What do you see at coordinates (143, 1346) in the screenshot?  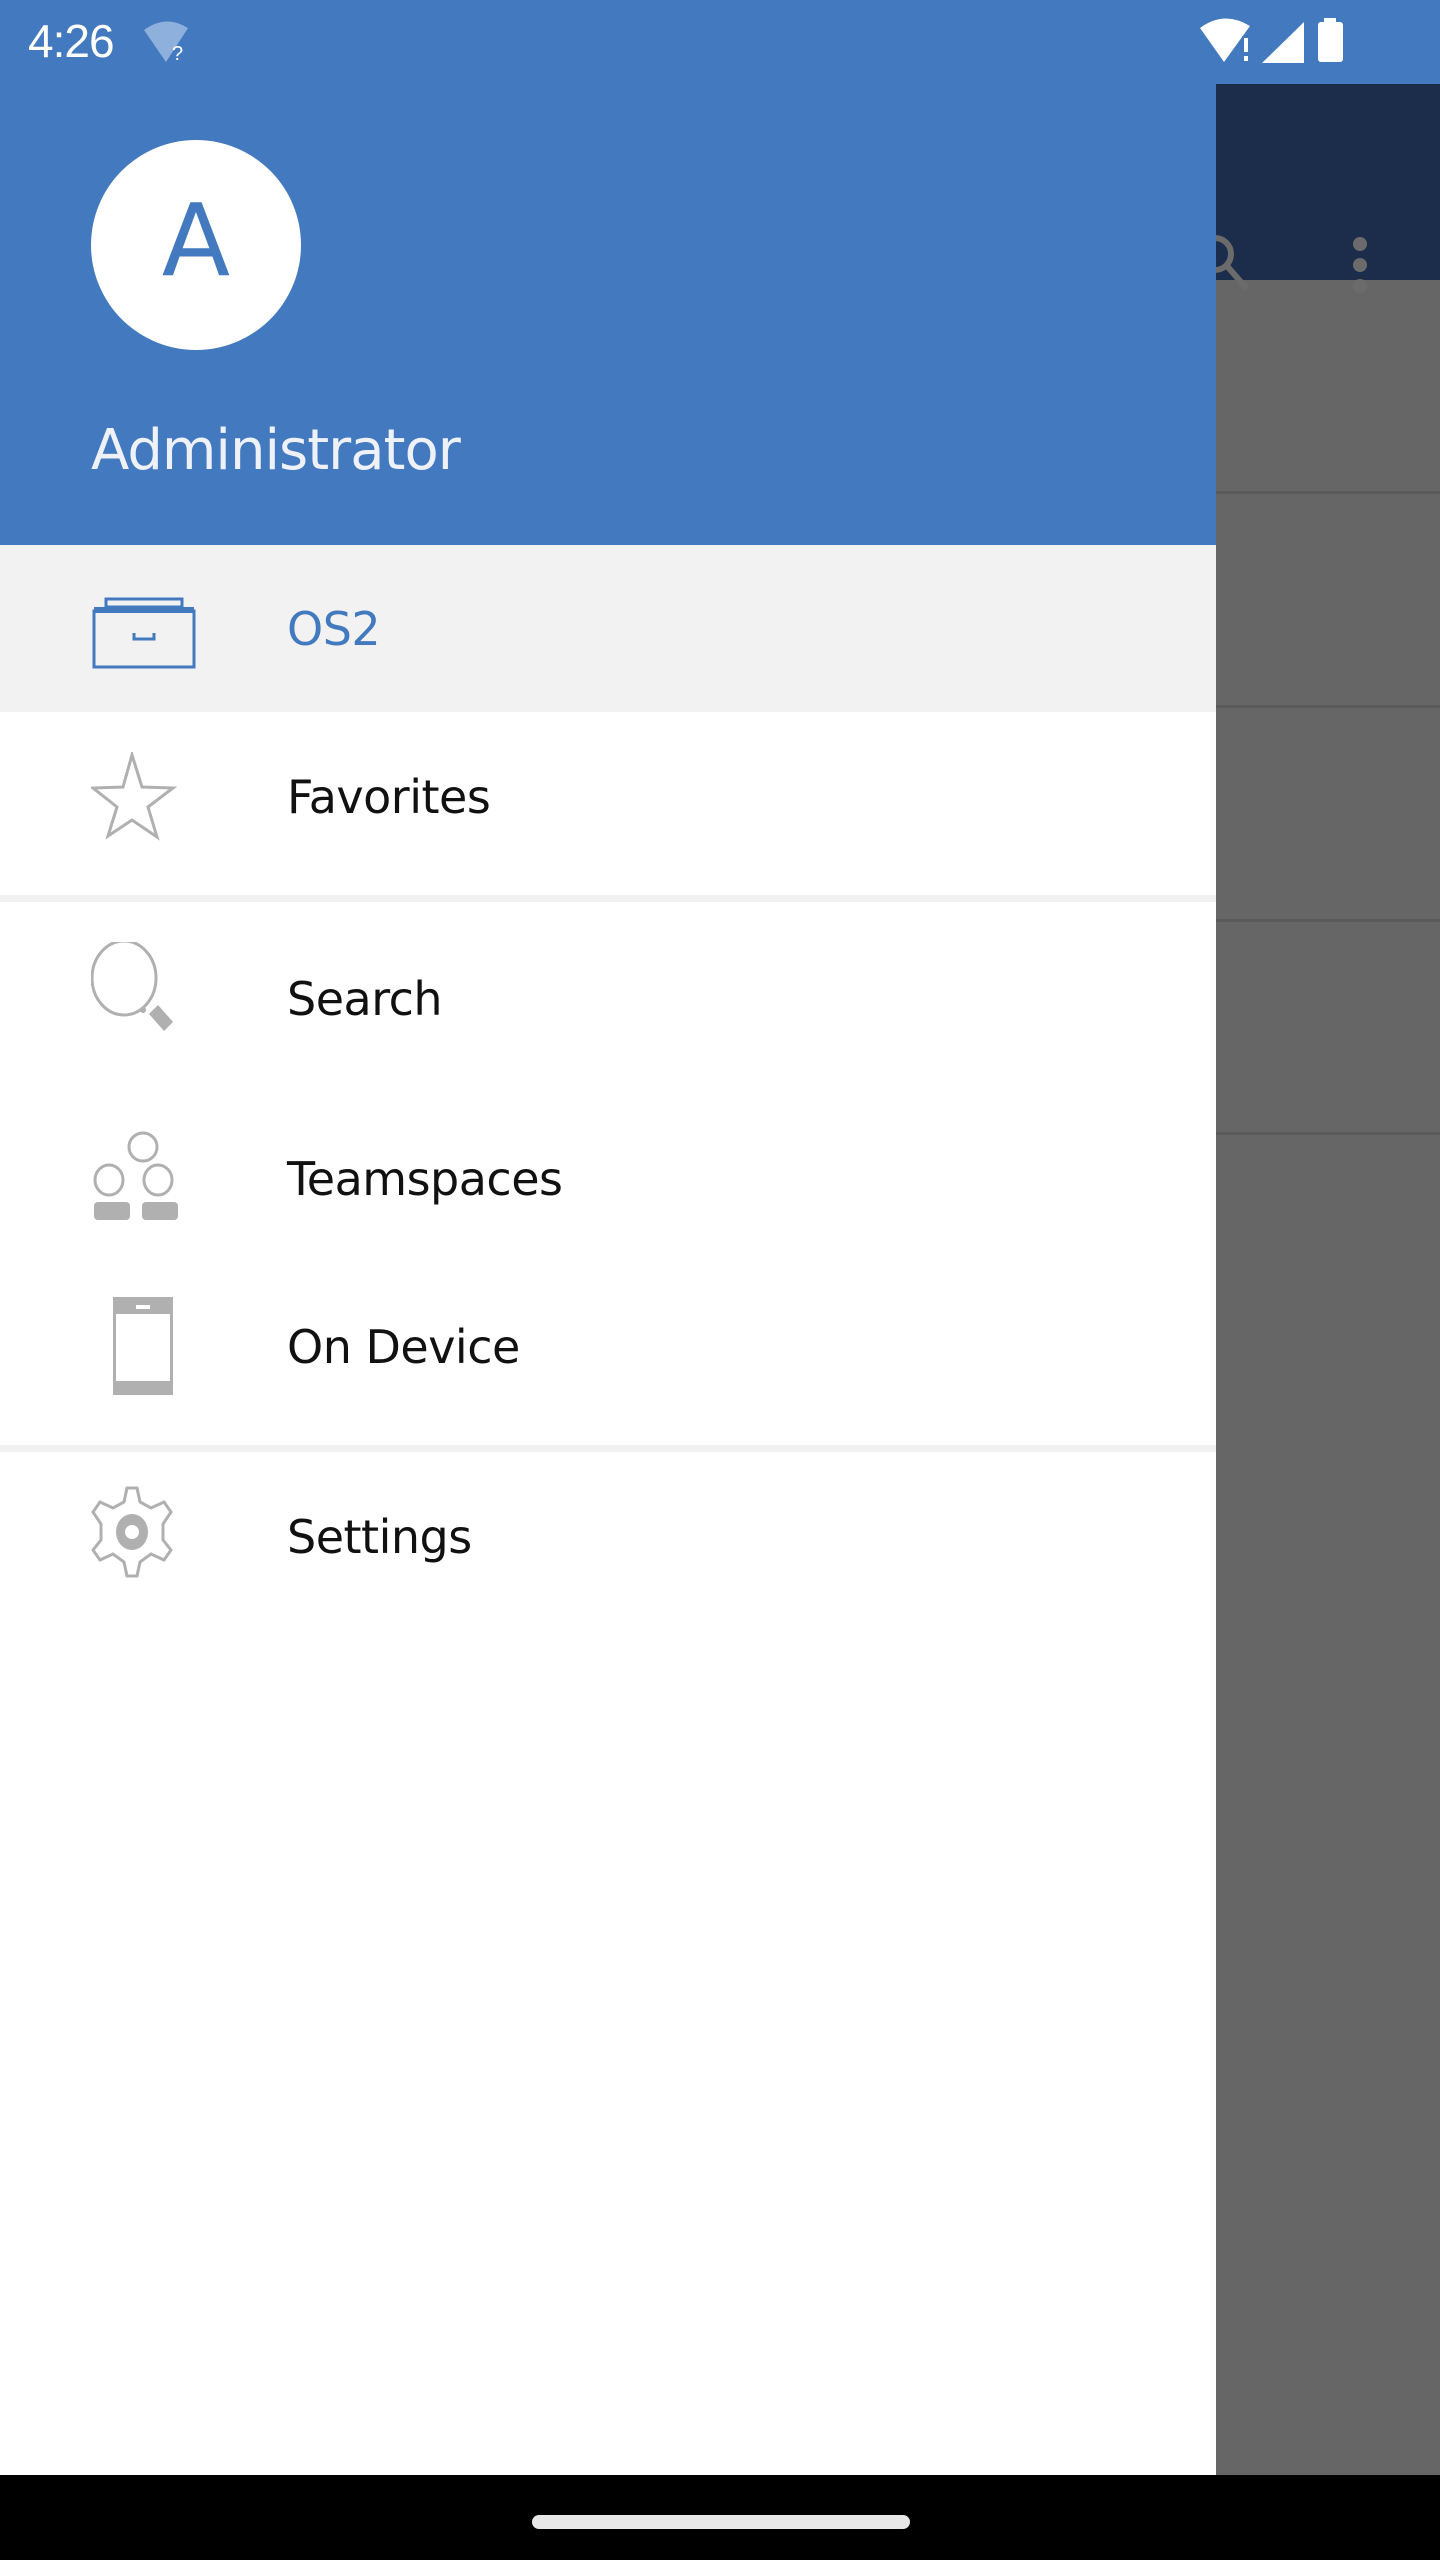 I see `device-icon` at bounding box center [143, 1346].